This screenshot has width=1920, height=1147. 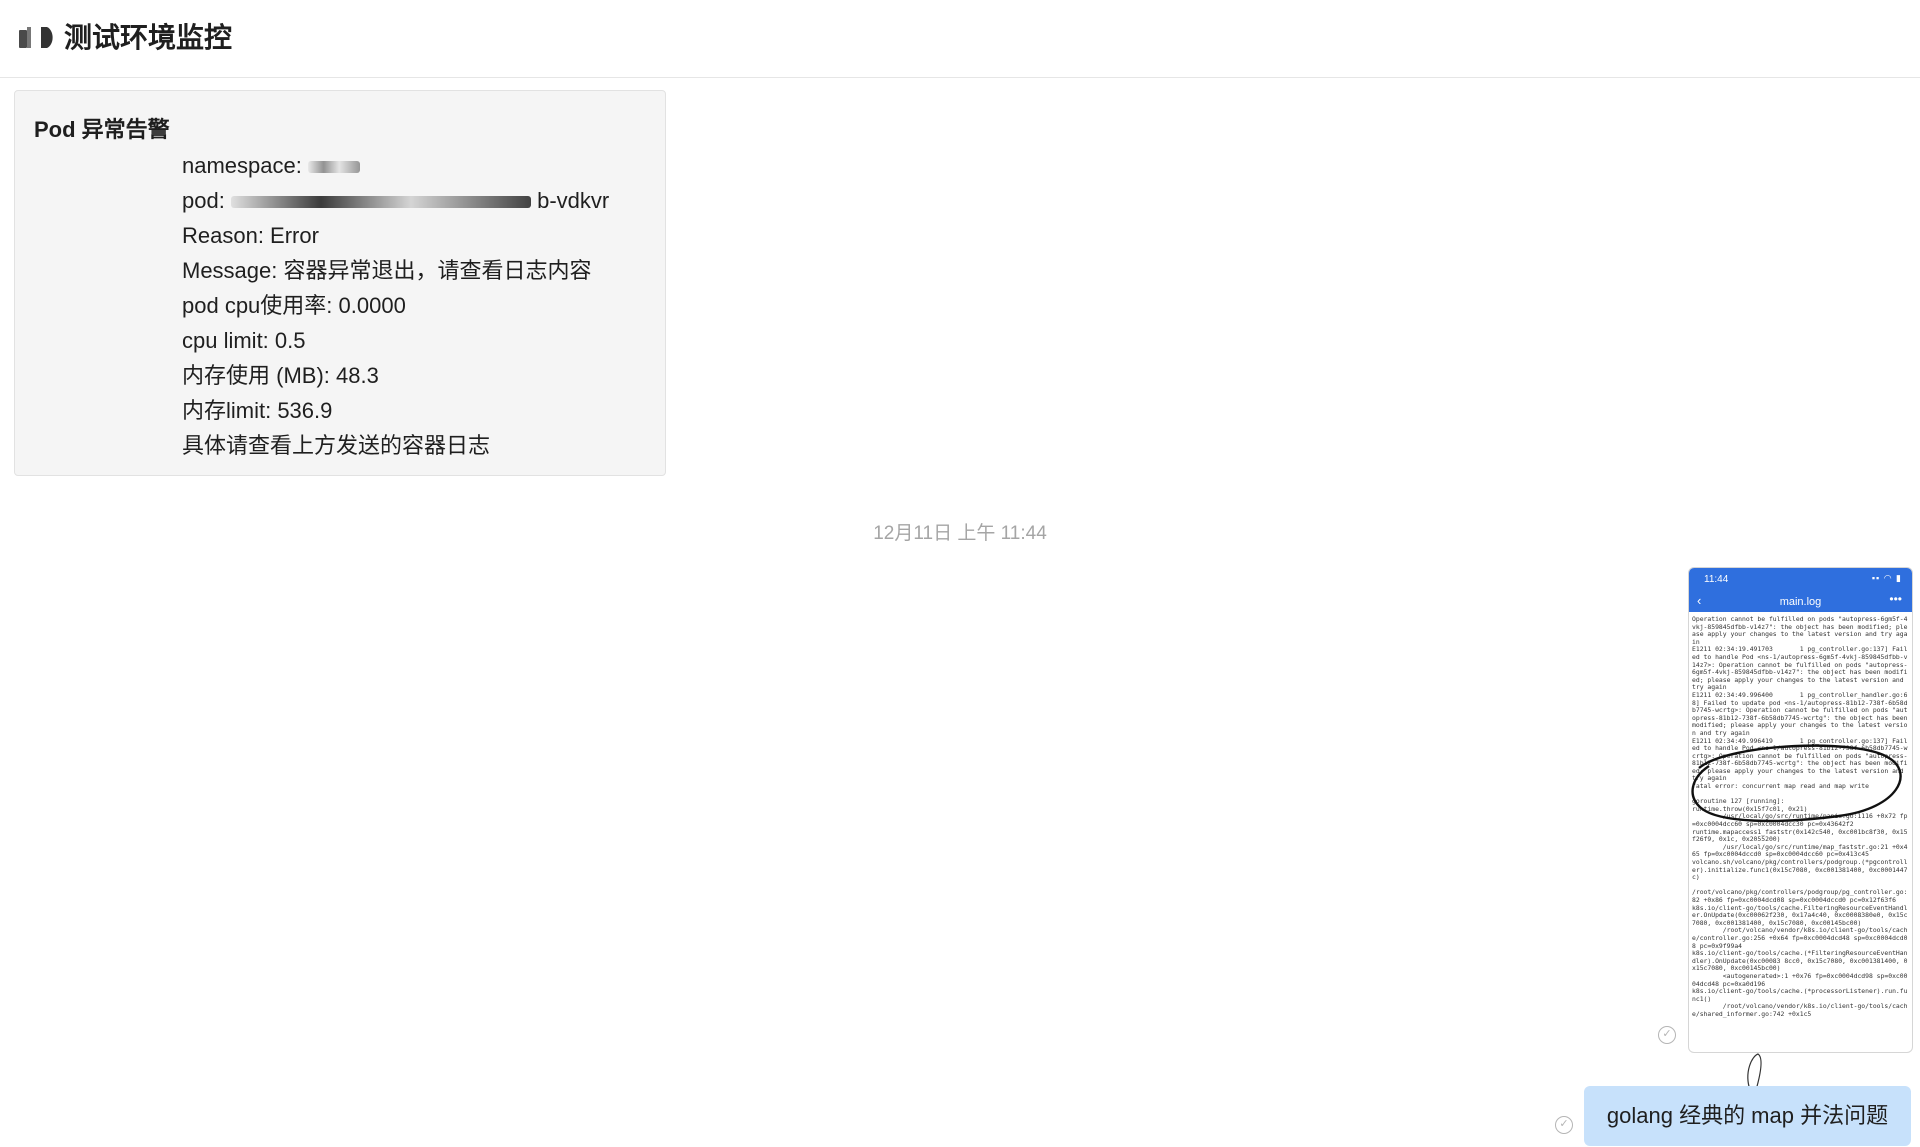 I want to click on alert-mem-usage: 内存使用 (MB): 48.3, so click(x=280, y=375).